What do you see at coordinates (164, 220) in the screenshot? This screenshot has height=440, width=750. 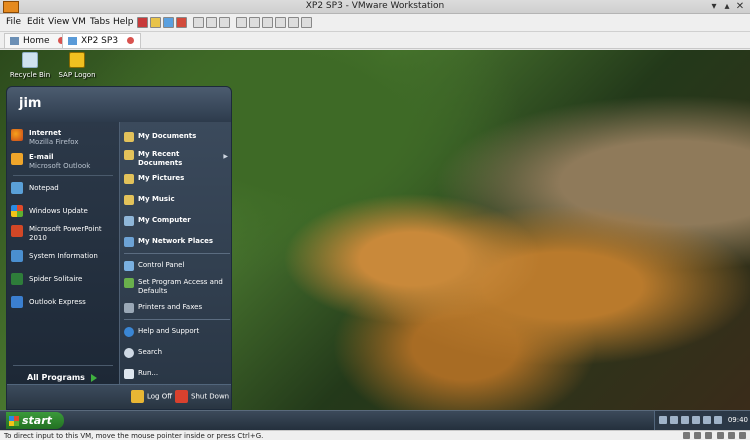 I see `place-label: My Computer` at bounding box center [164, 220].